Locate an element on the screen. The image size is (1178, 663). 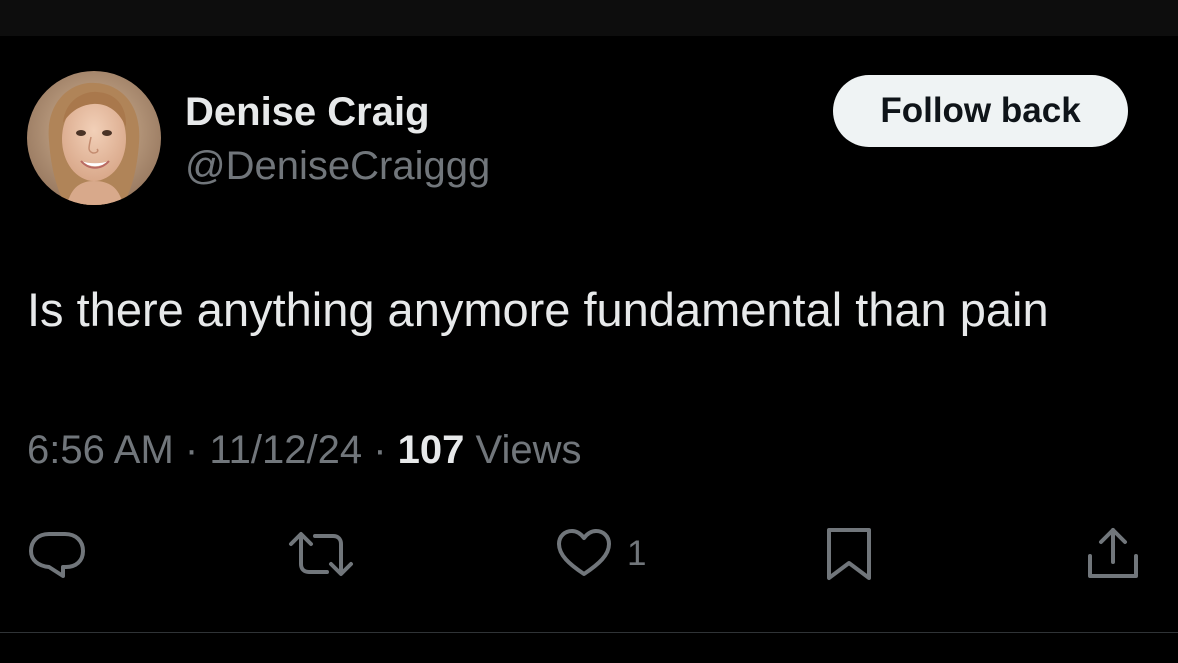
top-status-bar is located at coordinates (589, 18).